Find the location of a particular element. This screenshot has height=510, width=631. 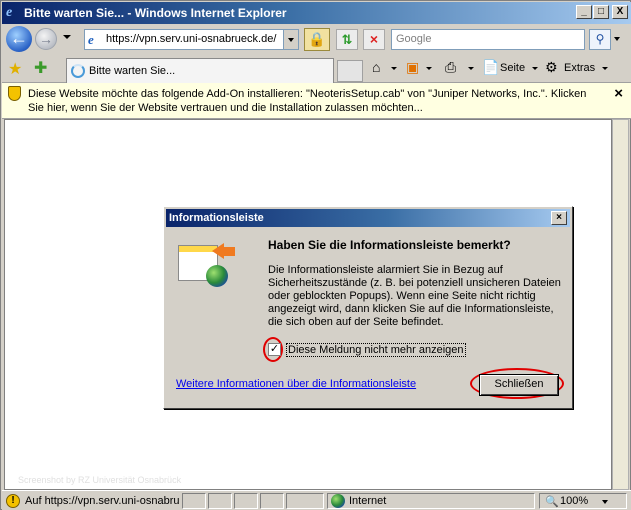

add-favorite-icon: ✚ is located at coordinates (40, 68).